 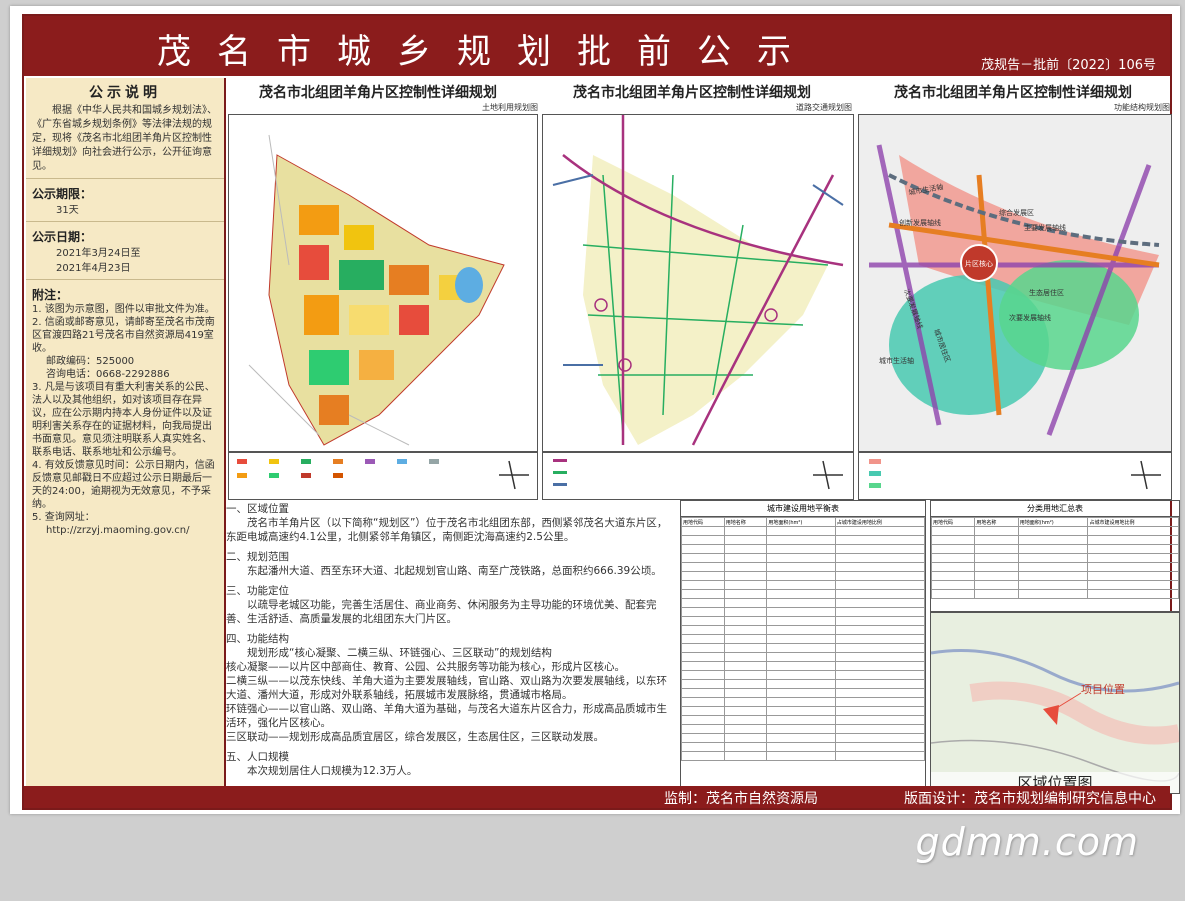 What do you see at coordinates (692, 93) in the screenshot?
I see `map2-title: 茂名市北组团羊角片区控制性详细规划` at bounding box center [692, 93].